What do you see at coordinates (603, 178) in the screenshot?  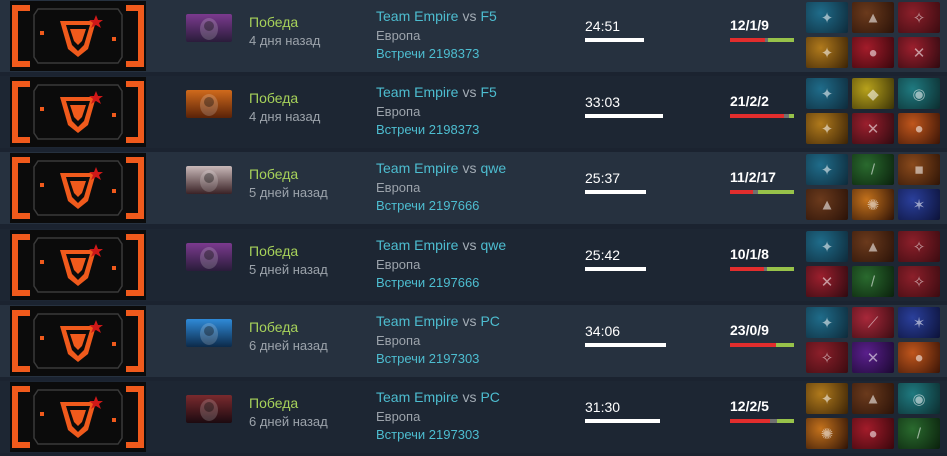 I see `match-duration: 25:37` at bounding box center [603, 178].